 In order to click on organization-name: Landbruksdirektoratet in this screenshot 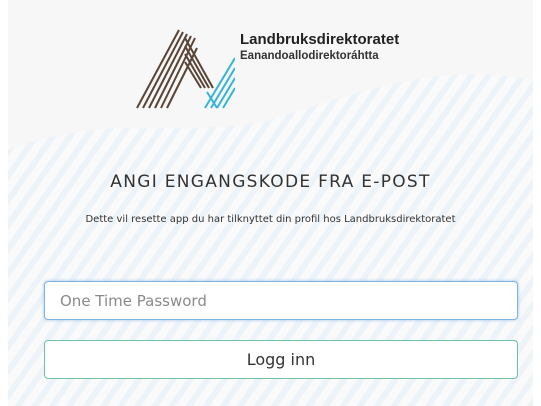, I will do `click(320, 39)`.